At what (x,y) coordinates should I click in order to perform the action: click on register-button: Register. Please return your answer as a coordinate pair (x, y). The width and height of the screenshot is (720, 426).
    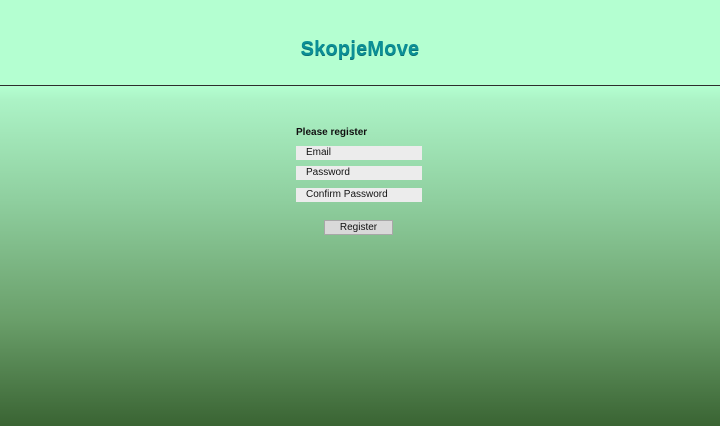
    Looking at the image, I should click on (358, 227).